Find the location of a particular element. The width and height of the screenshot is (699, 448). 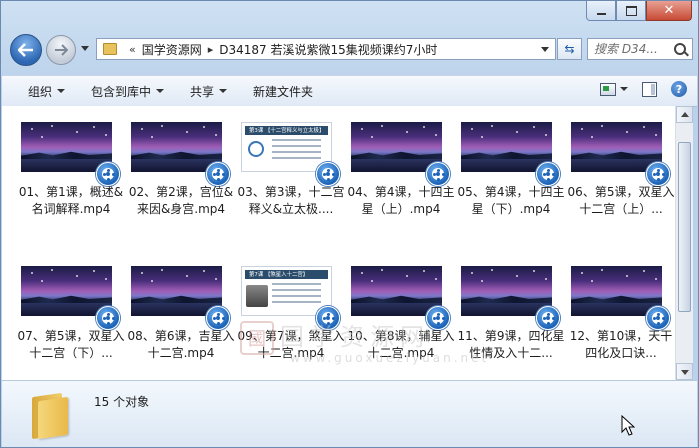

address-bar: « 国学资源网 ▸ D34187 若溪说紫微15集视频课约7小时 is located at coordinates (326, 49).